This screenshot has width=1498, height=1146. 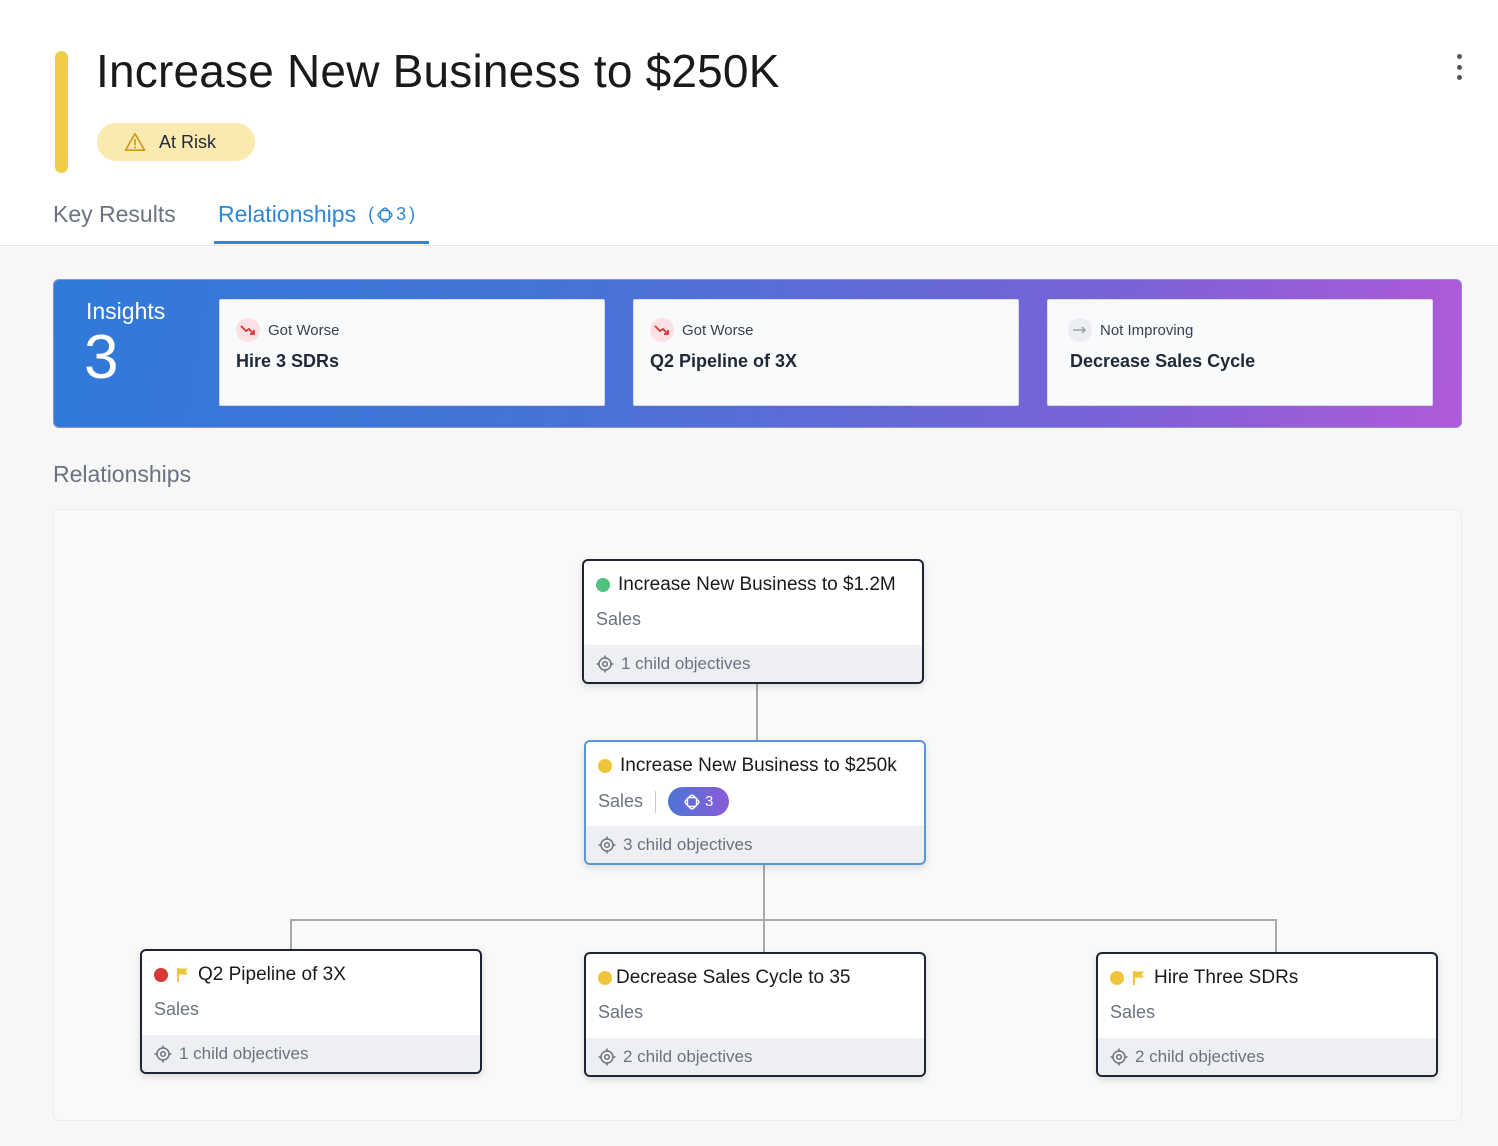 I want to click on relationships-badge: 3, so click(x=699, y=801).